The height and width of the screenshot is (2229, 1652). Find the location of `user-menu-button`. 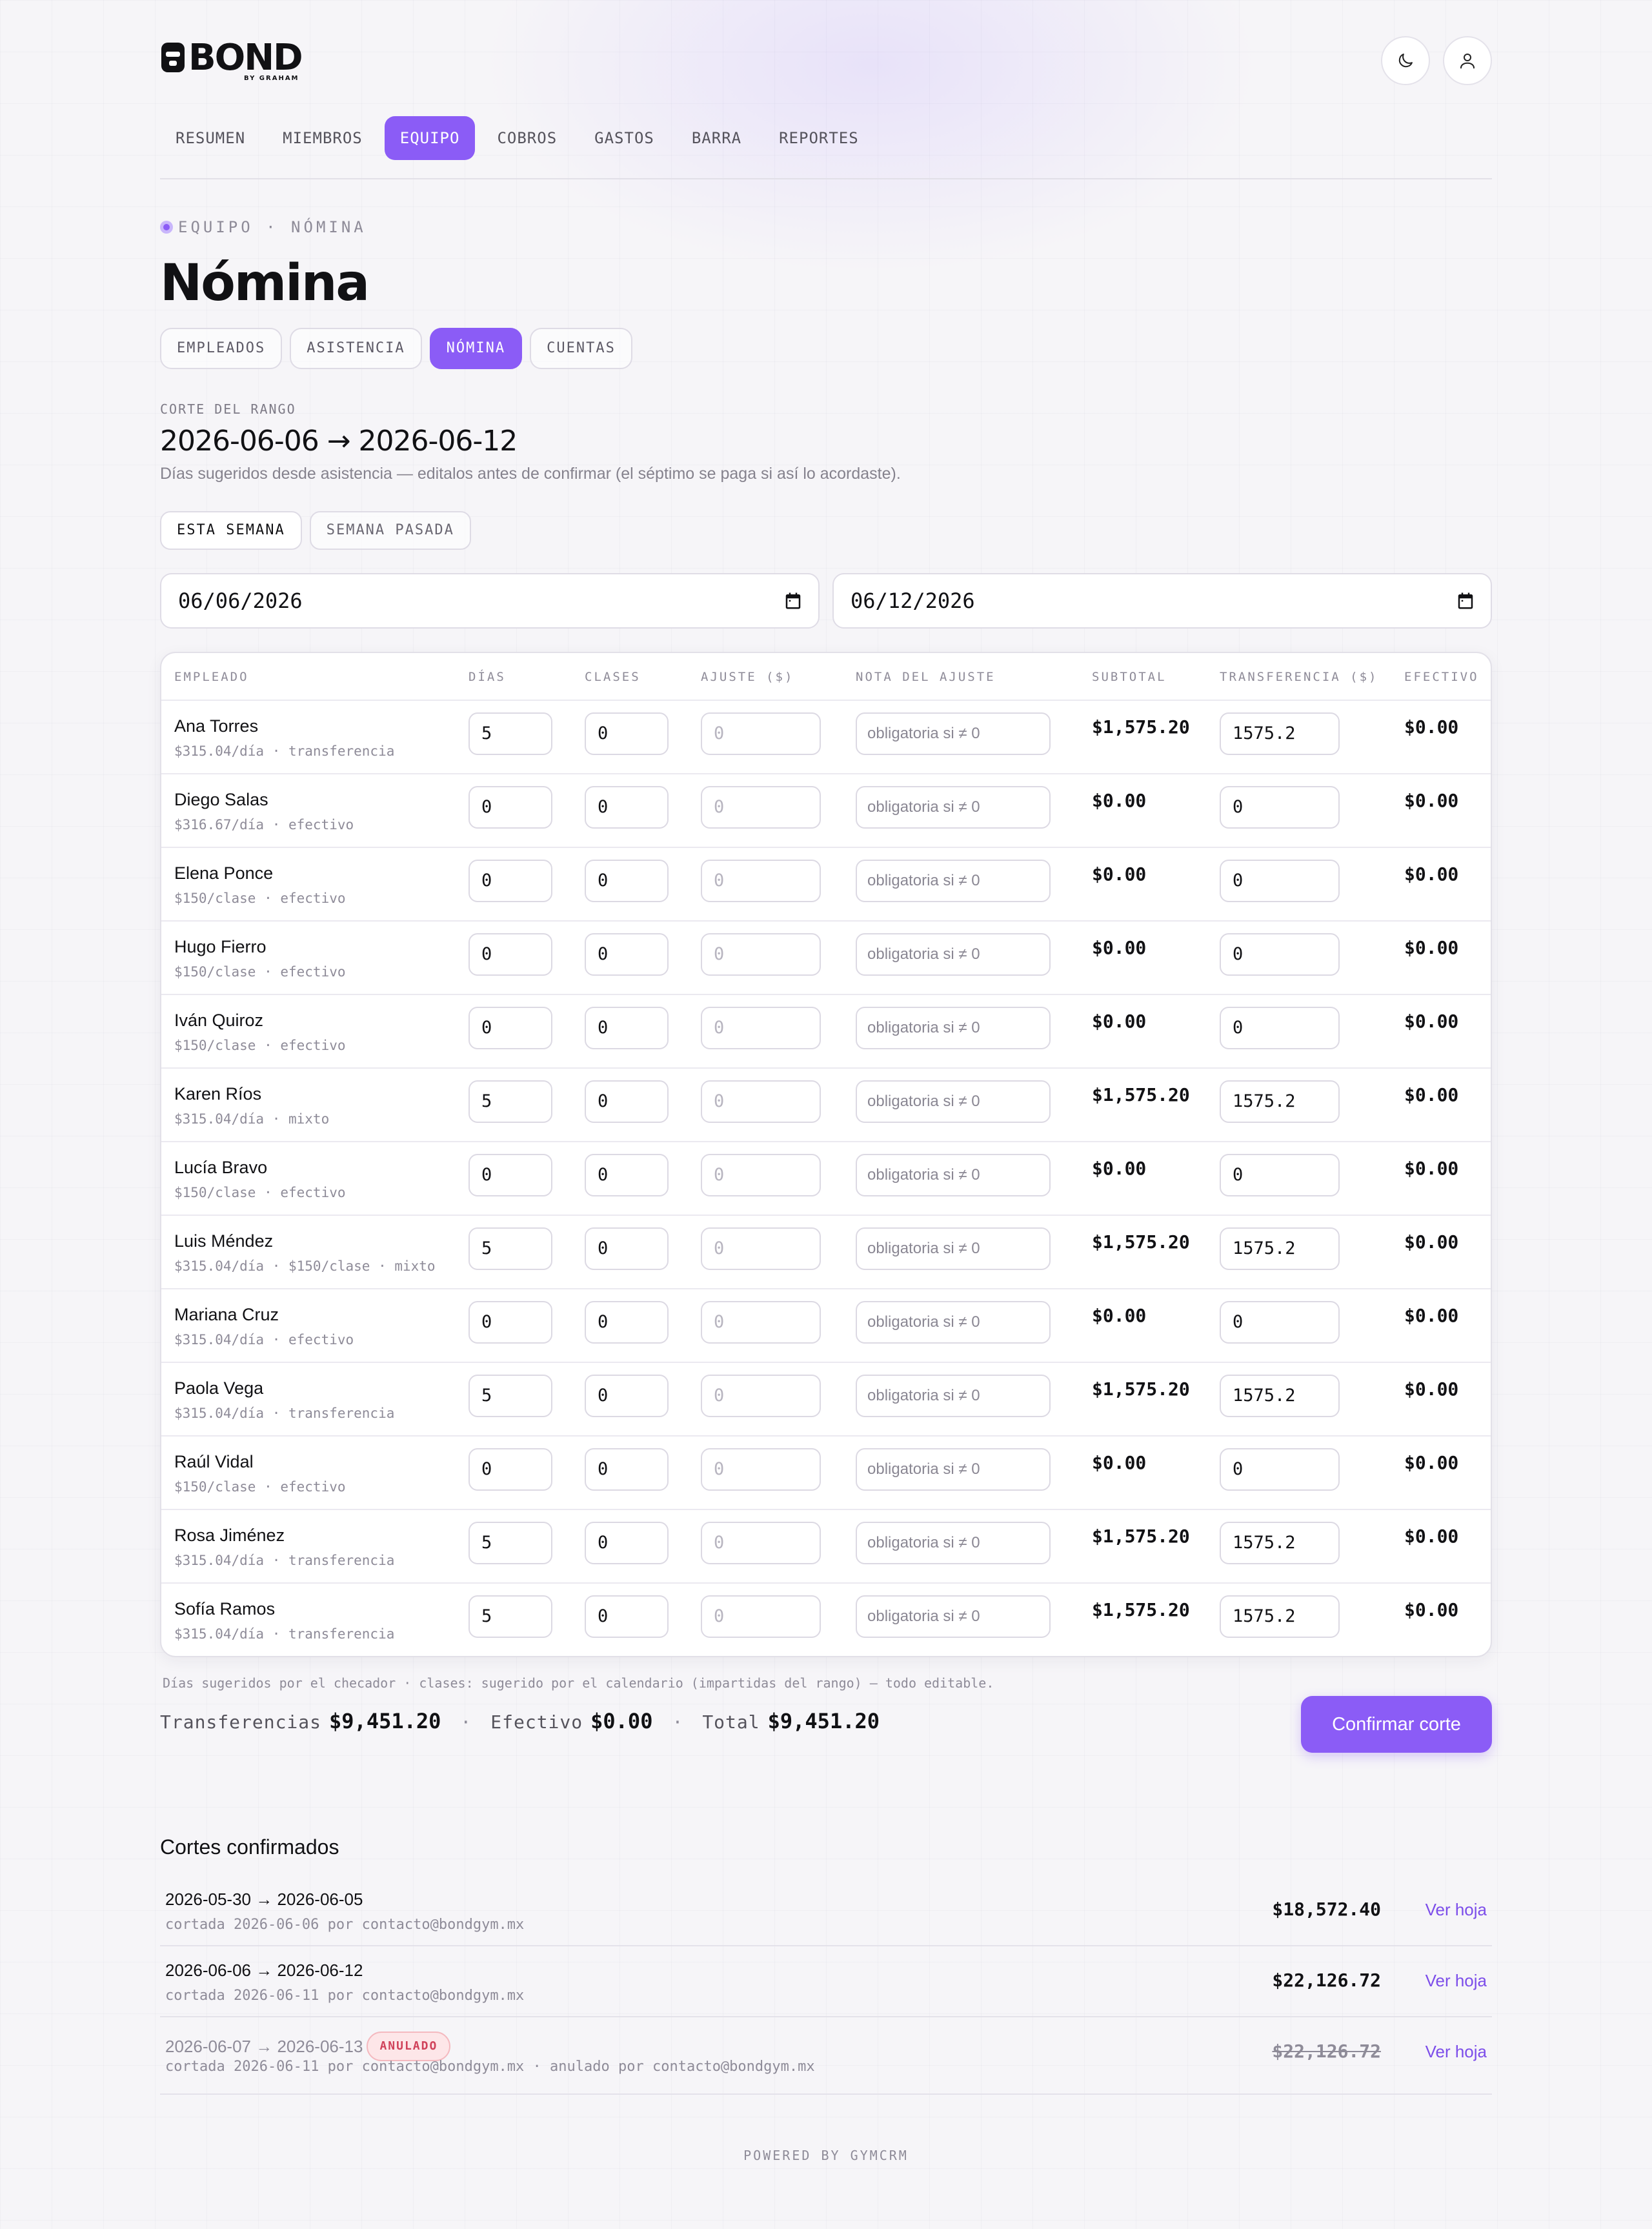

user-menu-button is located at coordinates (1467, 60).